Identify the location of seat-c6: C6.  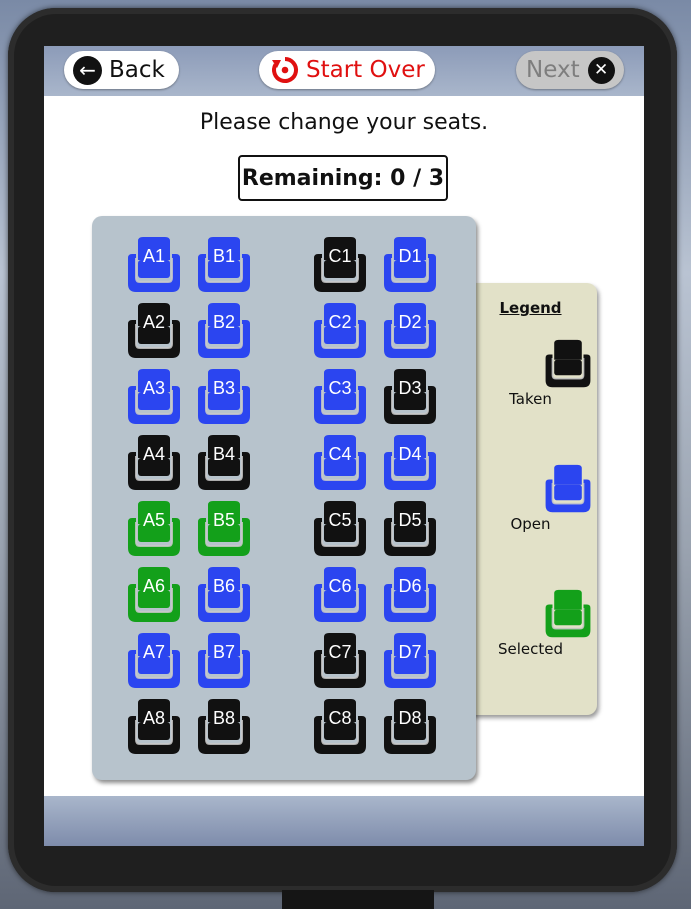
(340, 595).